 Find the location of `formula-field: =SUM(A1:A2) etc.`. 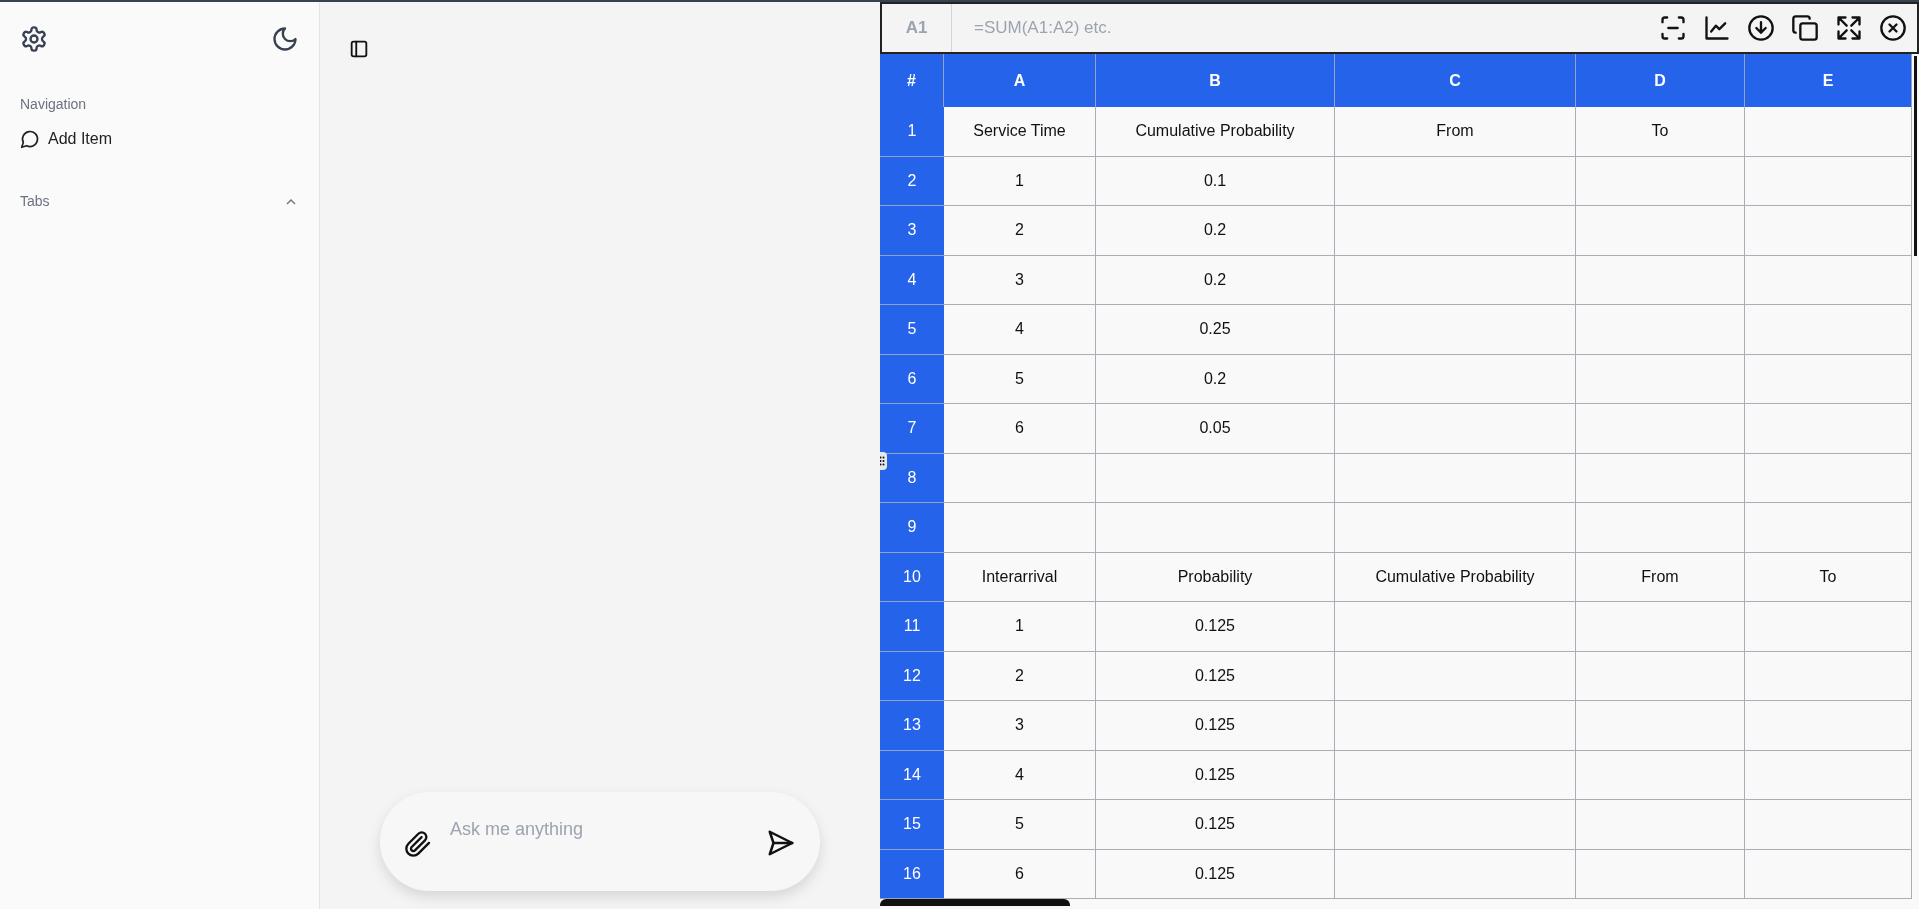

formula-field: =SUM(A1:A2) etc. is located at coordinates (1316, 28).